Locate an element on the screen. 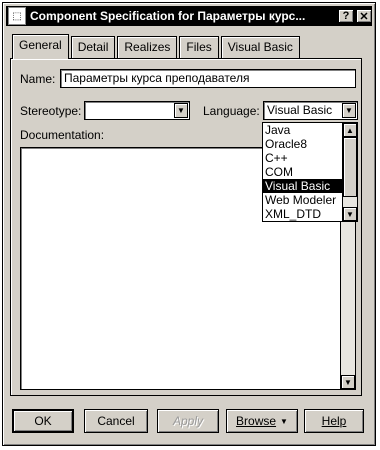 The image size is (380, 450). ok-button: OK is located at coordinates (43, 421).